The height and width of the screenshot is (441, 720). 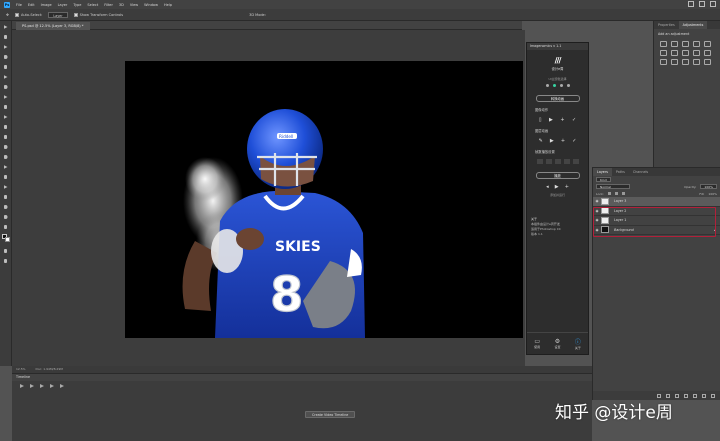 What do you see at coordinates (685, 44) in the screenshot?
I see `curves-icon` at bounding box center [685, 44].